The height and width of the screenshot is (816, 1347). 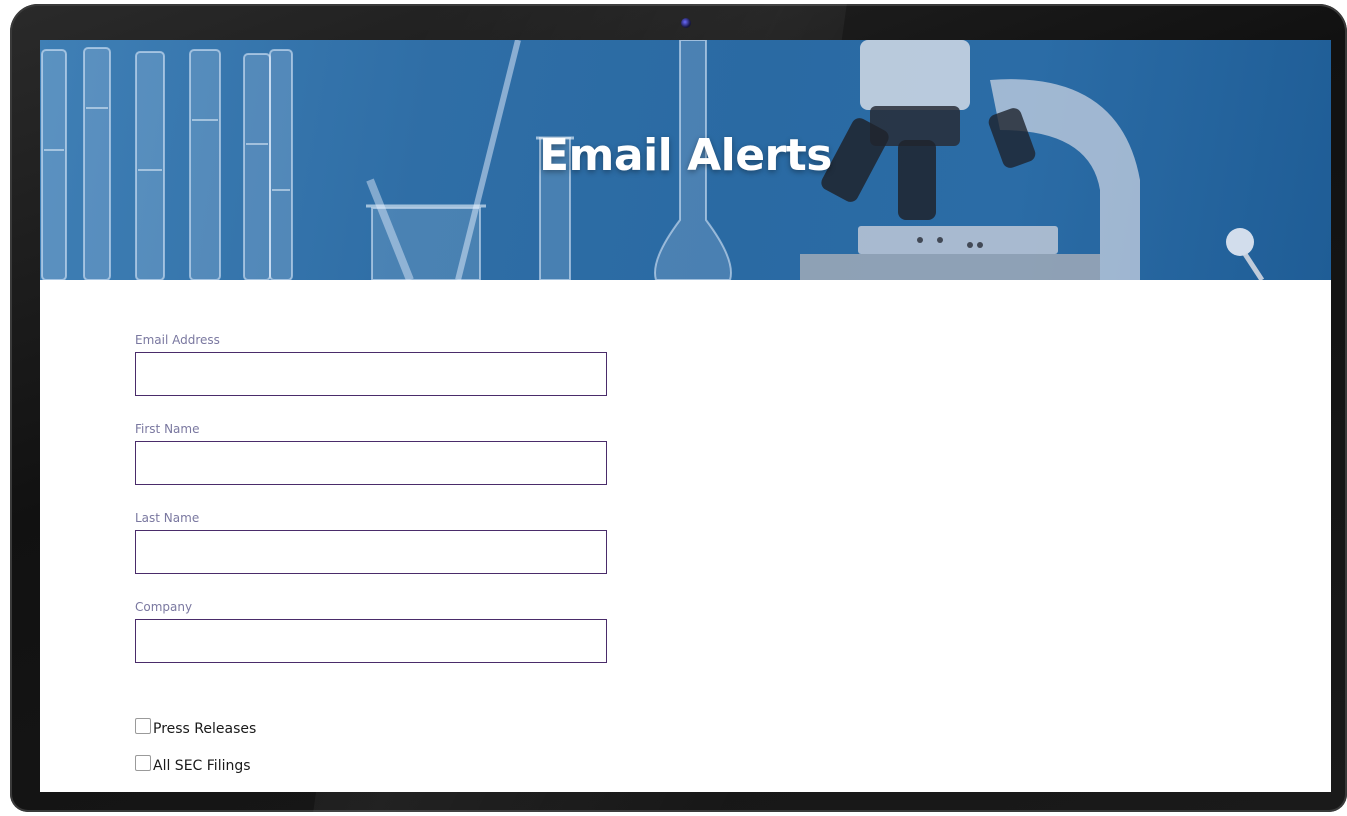 I want to click on page-title: Email Alerts, so click(x=685, y=155).